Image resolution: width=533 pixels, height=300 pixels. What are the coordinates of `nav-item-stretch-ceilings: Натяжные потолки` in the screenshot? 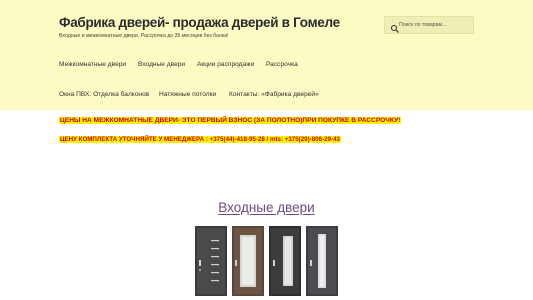 It's located at (187, 94).